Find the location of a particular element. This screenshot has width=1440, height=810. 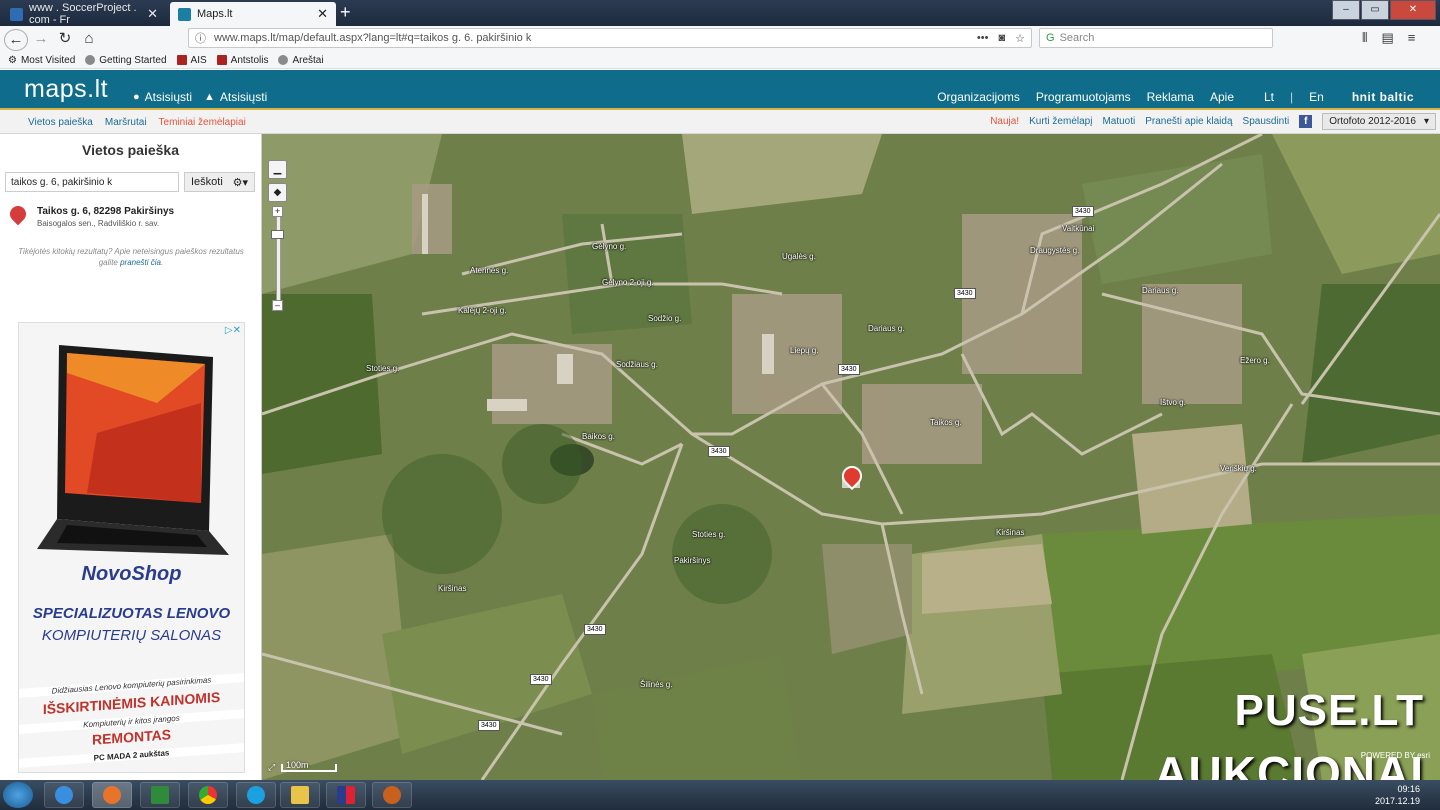

measure-link: Matuoti is located at coordinates (1118, 121).